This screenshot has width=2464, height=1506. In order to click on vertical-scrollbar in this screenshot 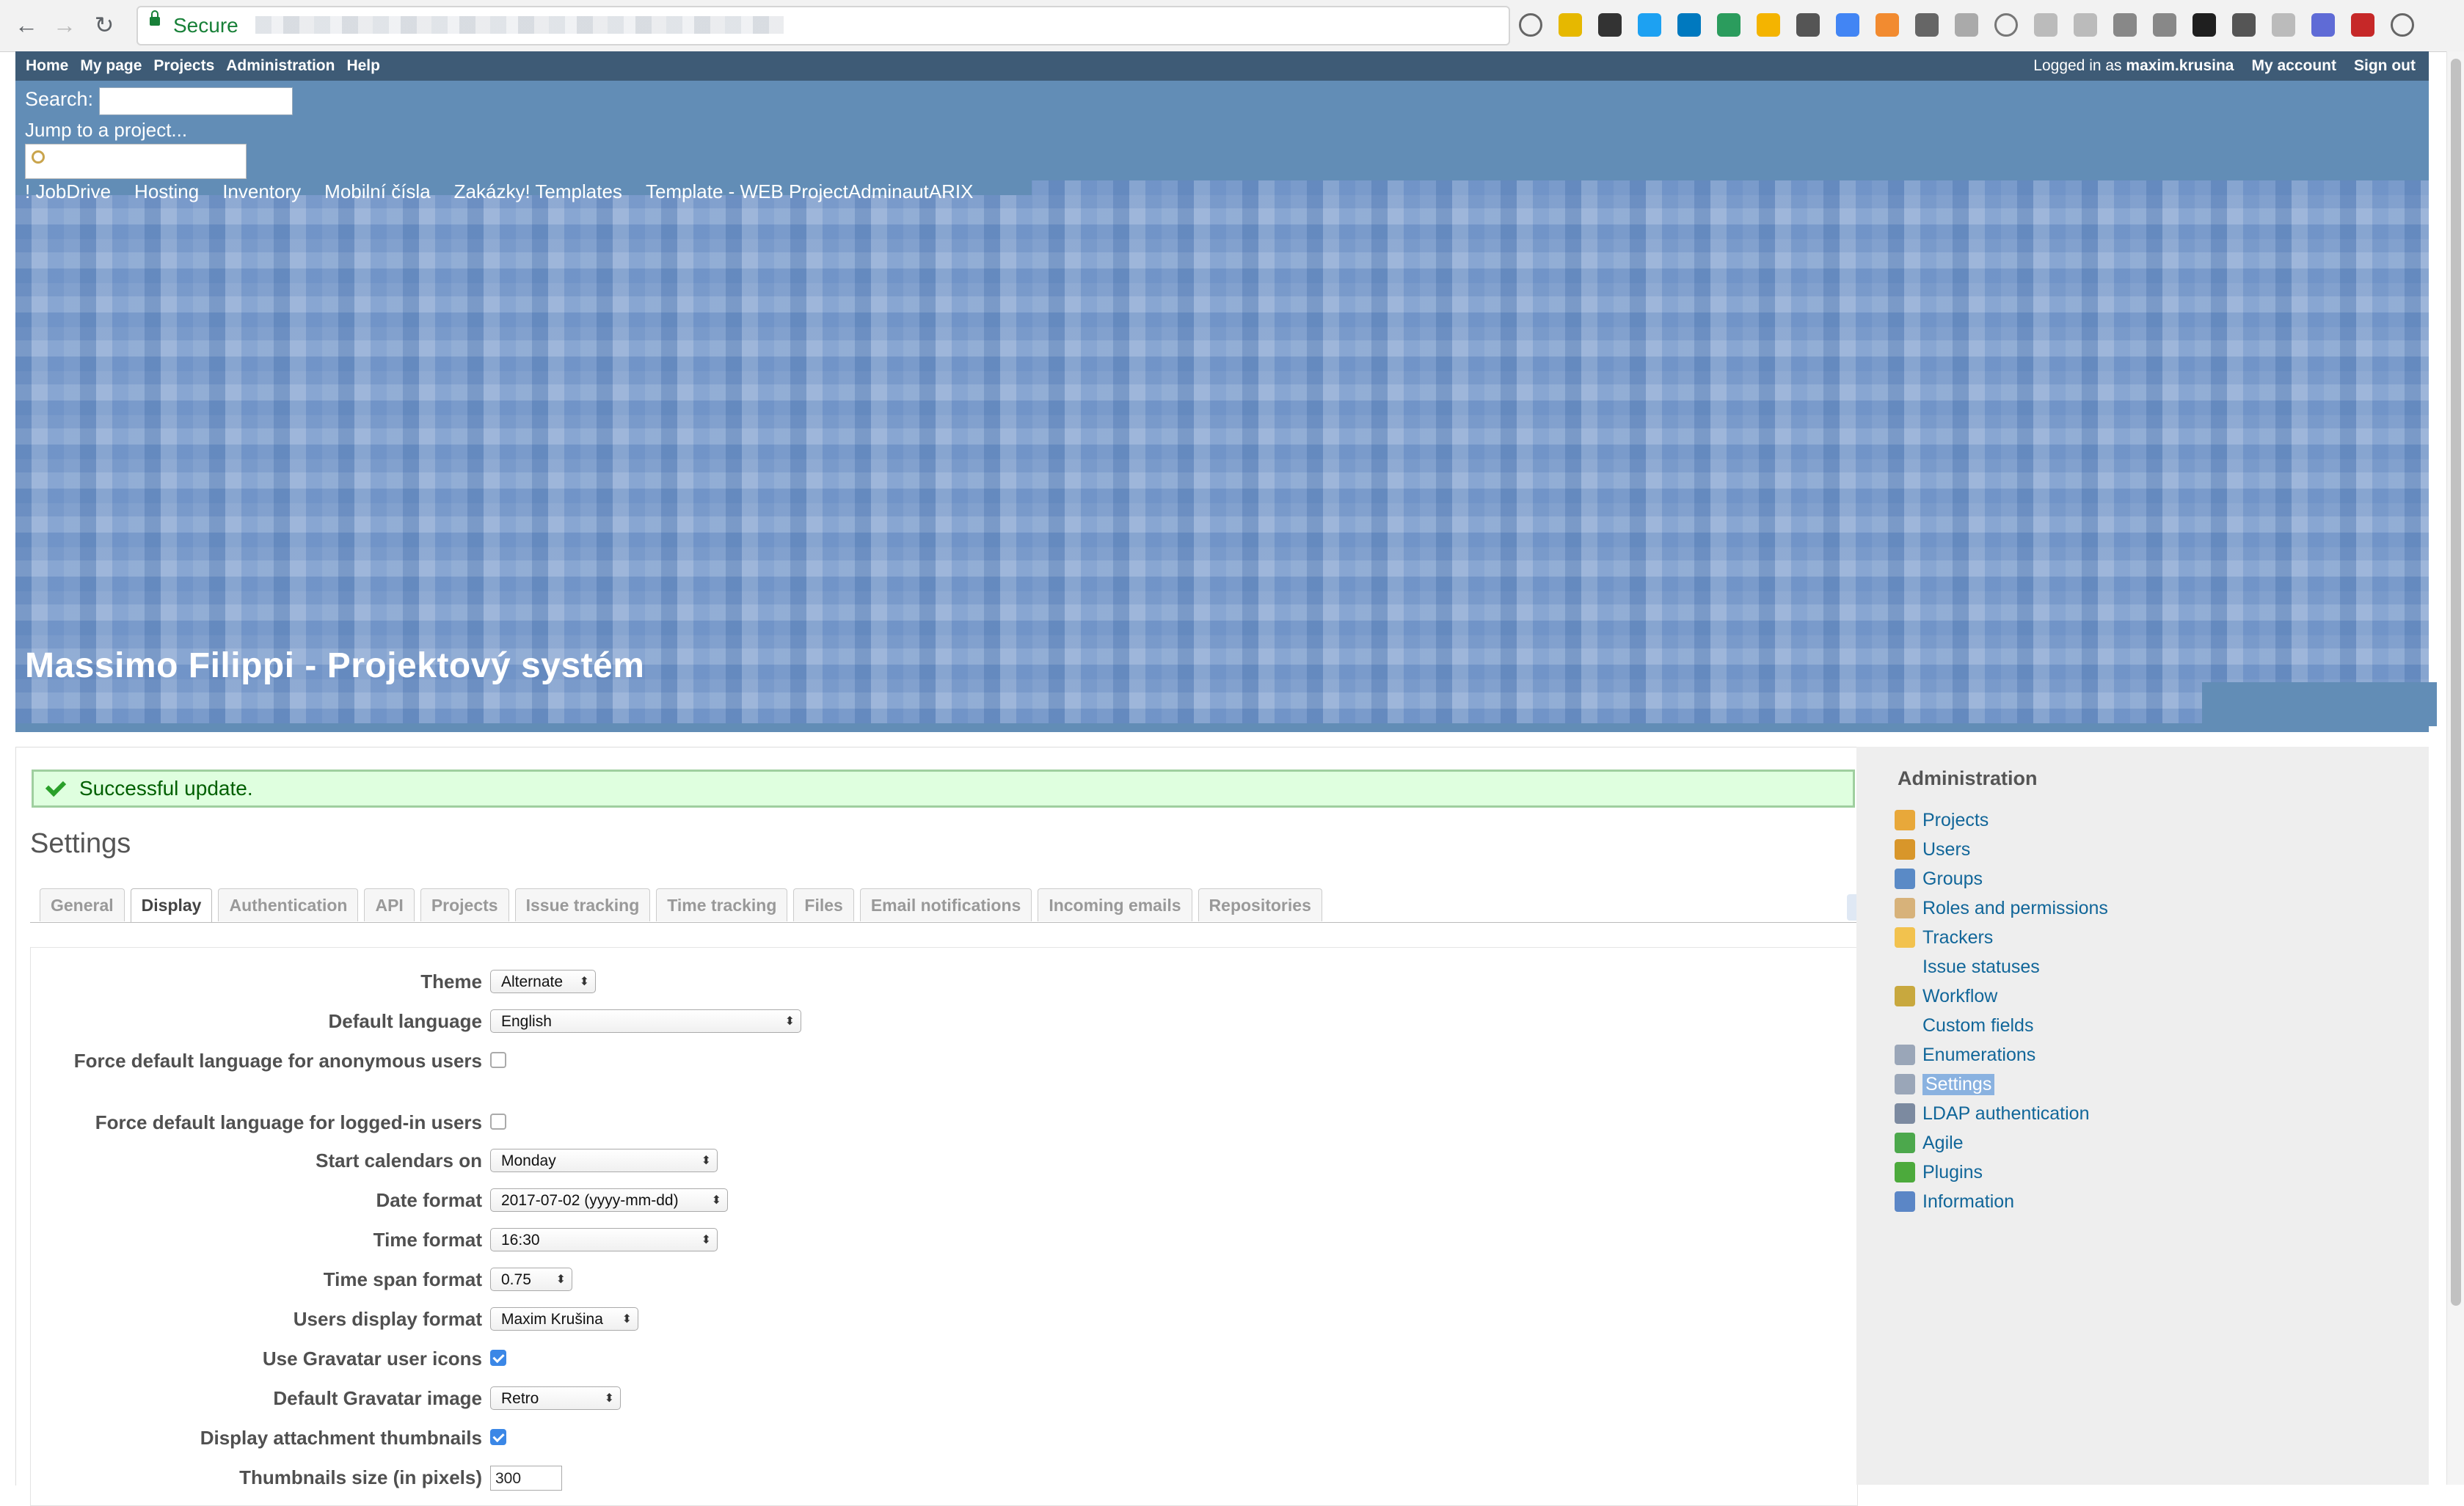, I will do `click(2455, 768)`.